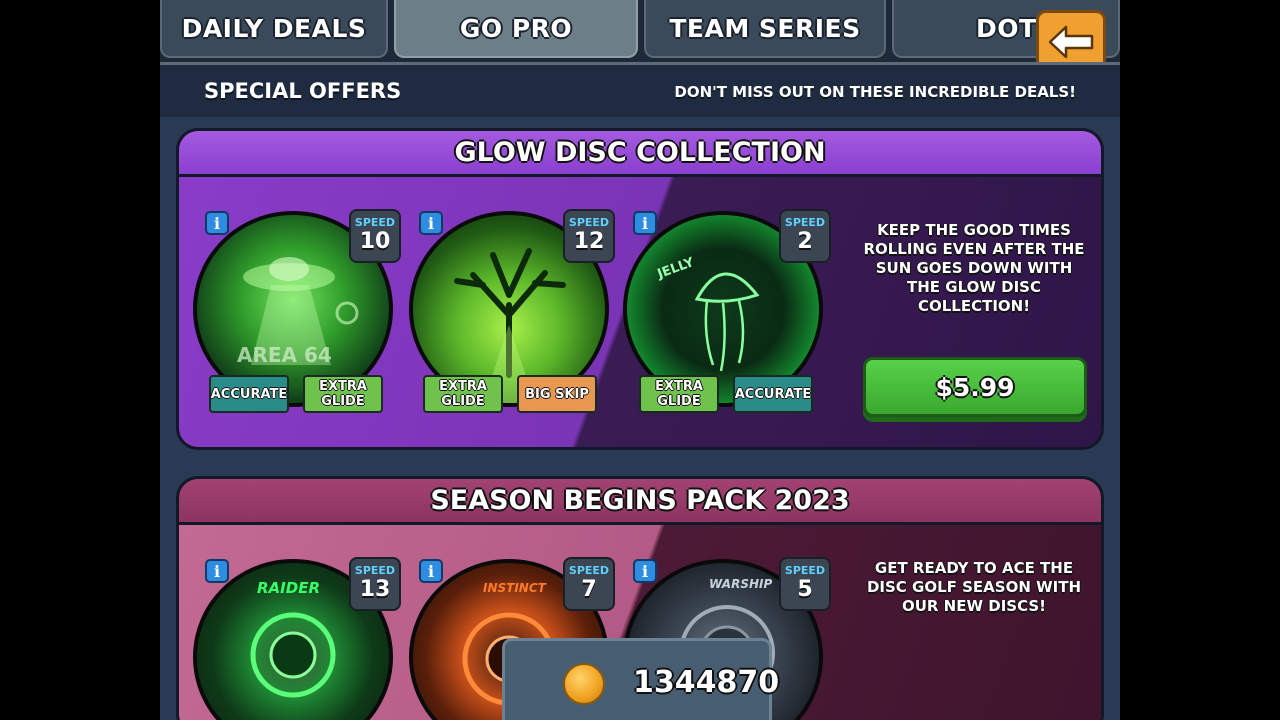  I want to click on speed-badge: SPEED 12, so click(589, 236).